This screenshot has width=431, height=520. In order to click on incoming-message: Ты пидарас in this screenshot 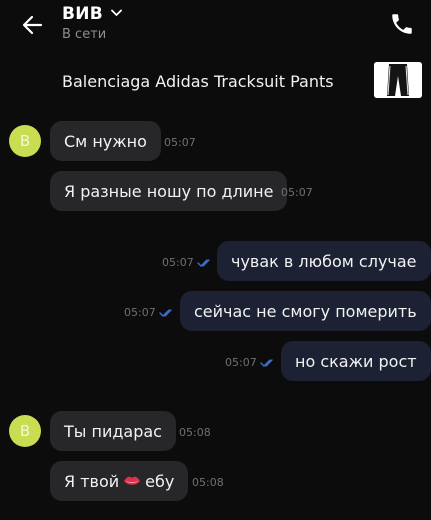, I will do `click(113, 431)`.